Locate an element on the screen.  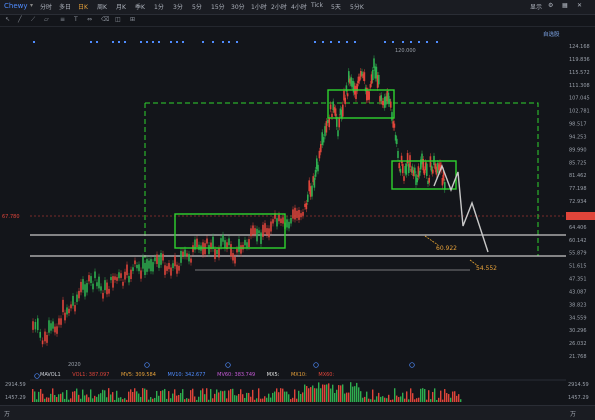
tab-10: 30分 is located at coordinates (238, 6).